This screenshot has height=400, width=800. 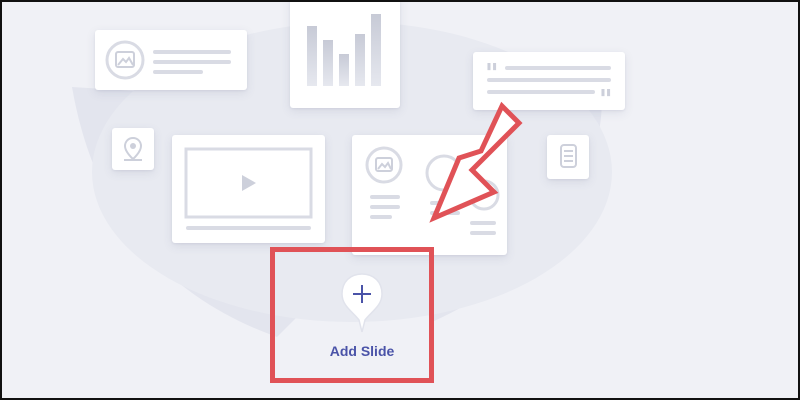 I want to click on document-icon, so click(x=568, y=156).